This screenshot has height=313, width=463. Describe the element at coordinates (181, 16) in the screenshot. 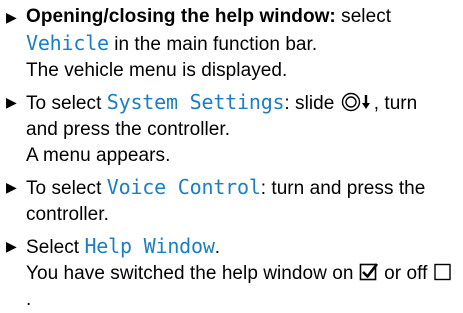

I see `step-1-lead: Opening/closing the help window:` at that location.